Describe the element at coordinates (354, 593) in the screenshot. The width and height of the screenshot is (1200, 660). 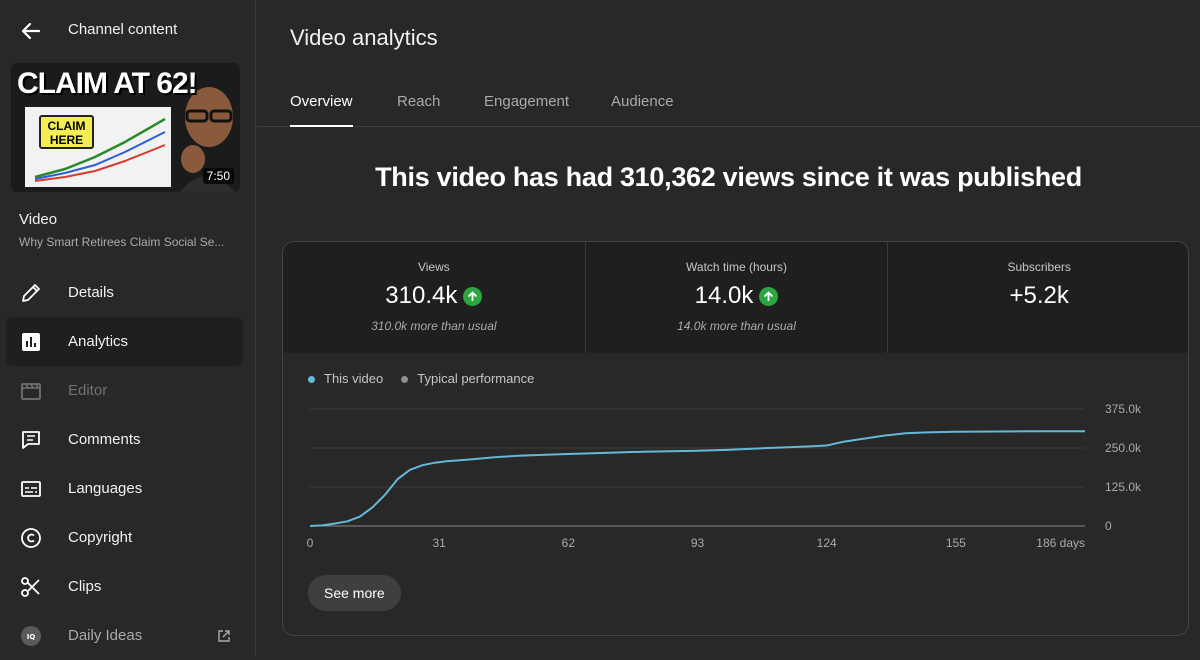
I see `see-more-button: See more` at that location.